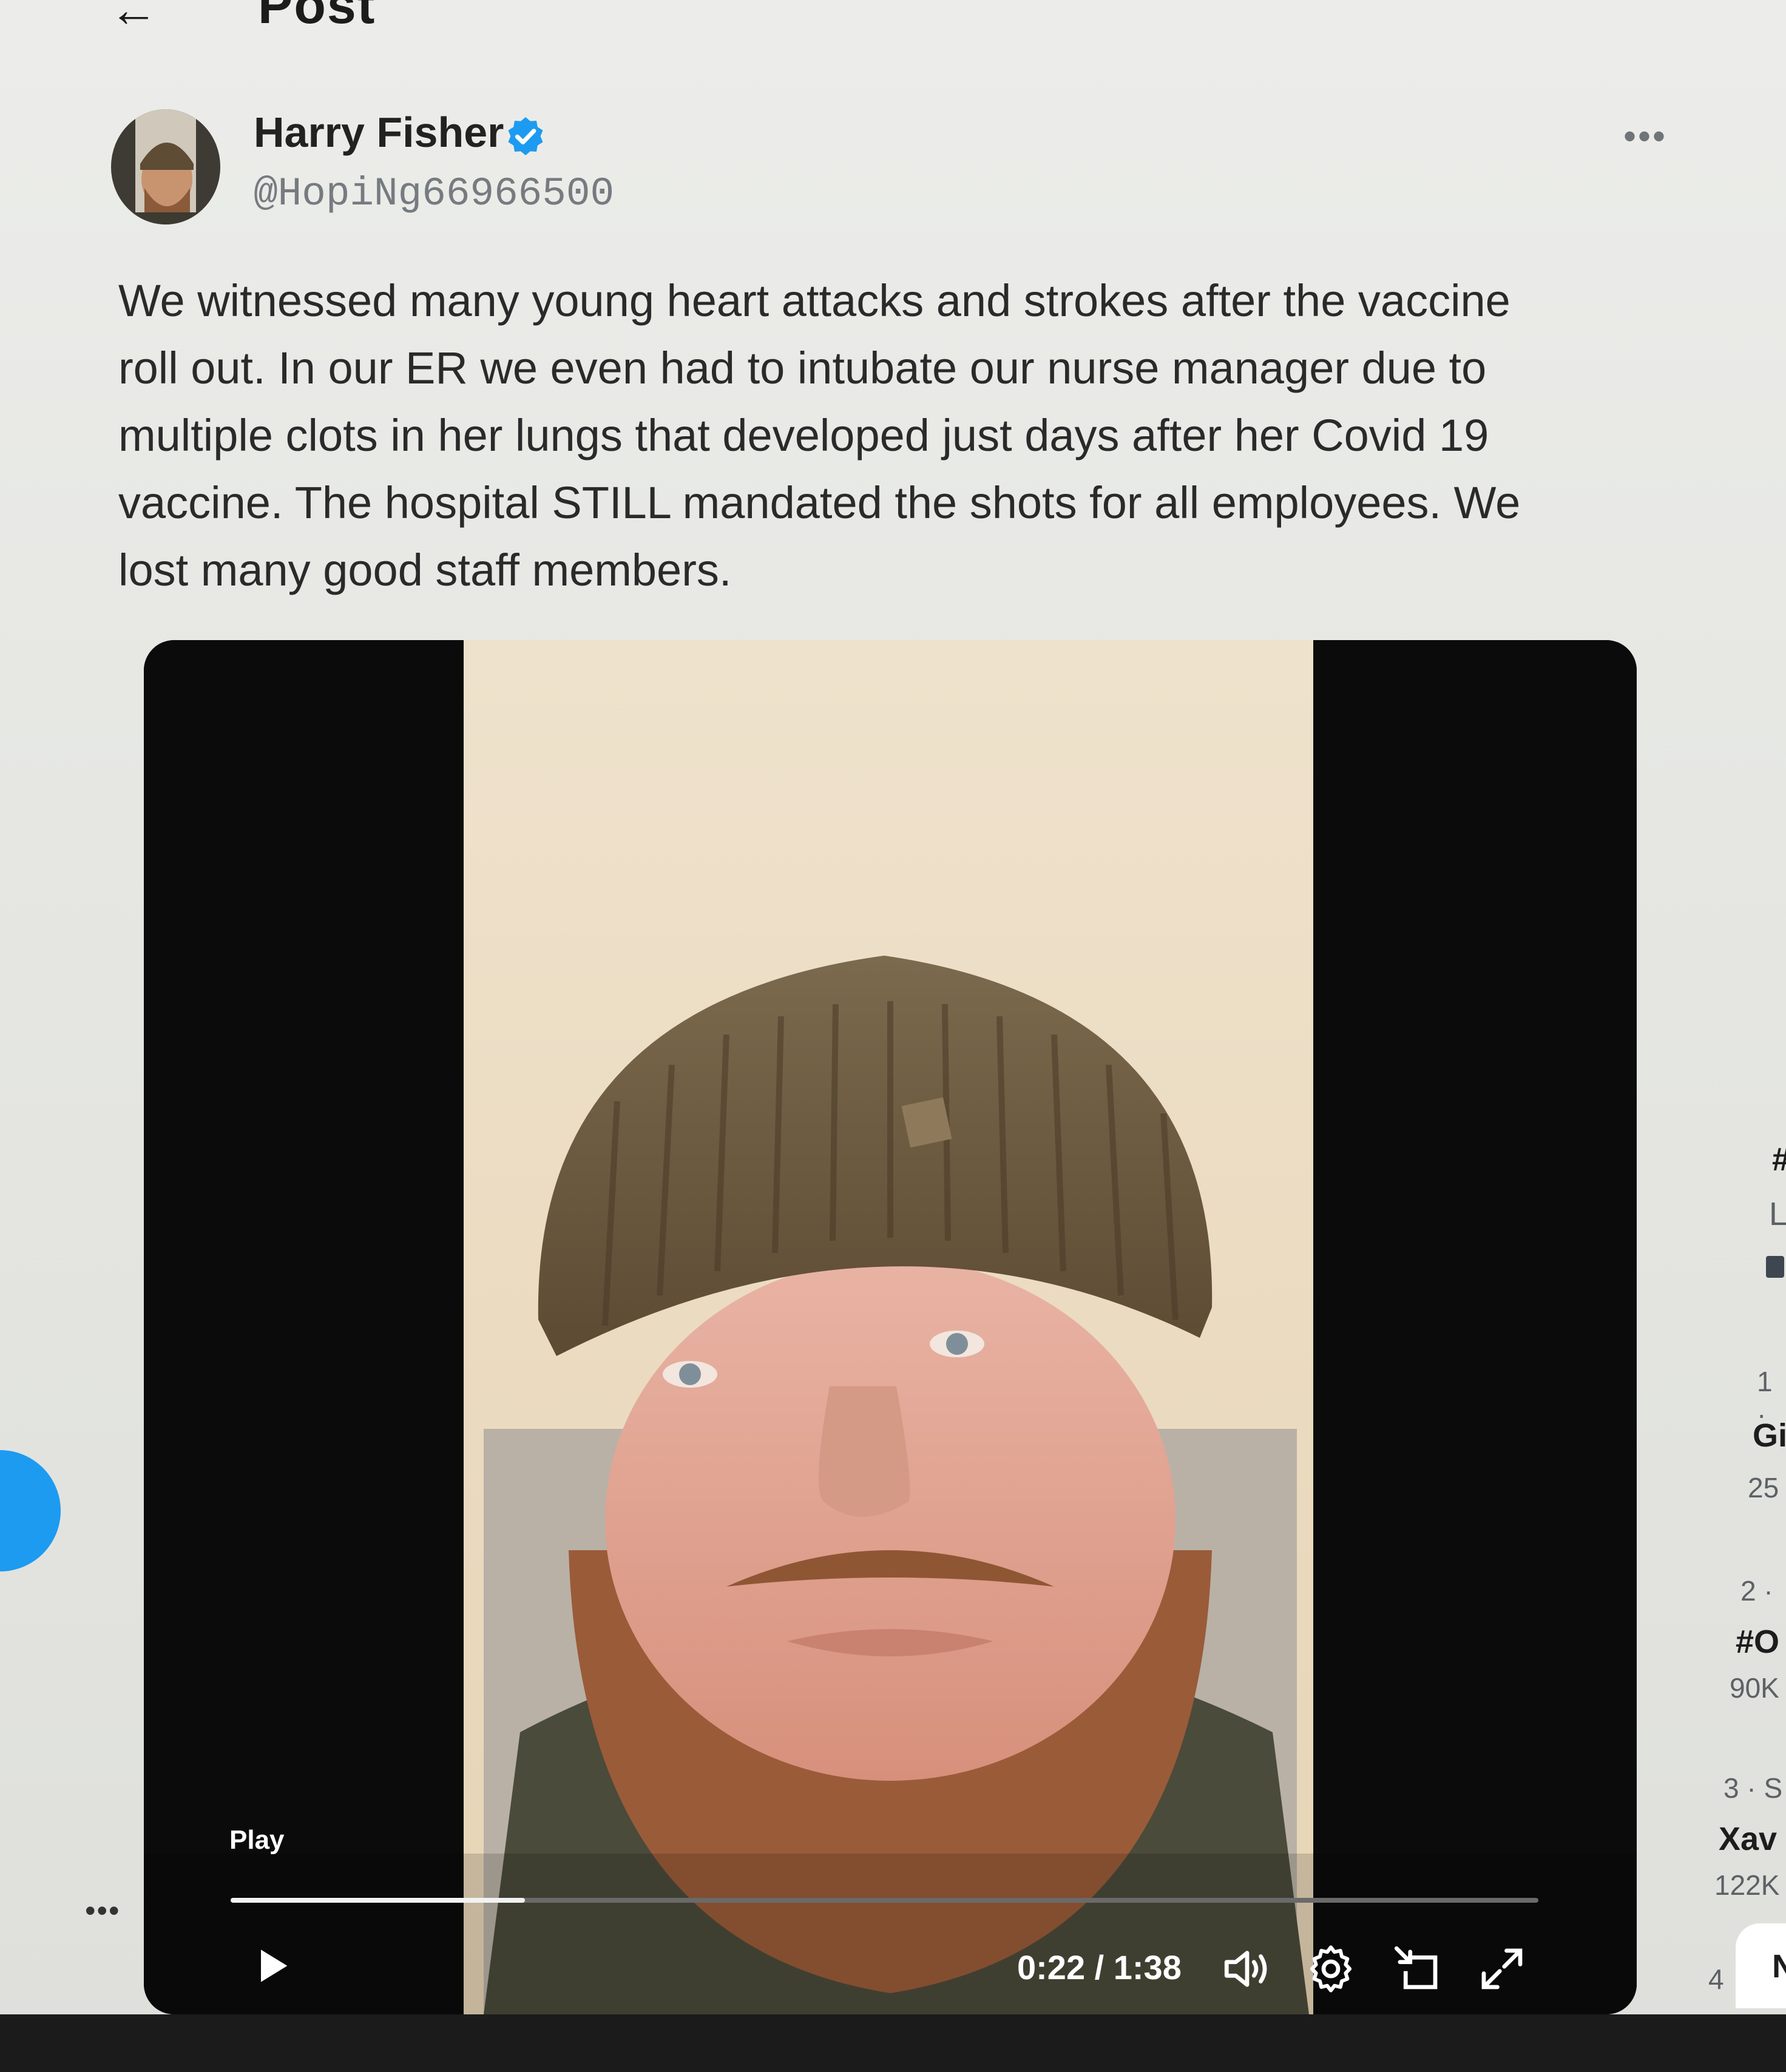  Describe the element at coordinates (317, 17) in the screenshot. I see `page-title: Post` at that location.